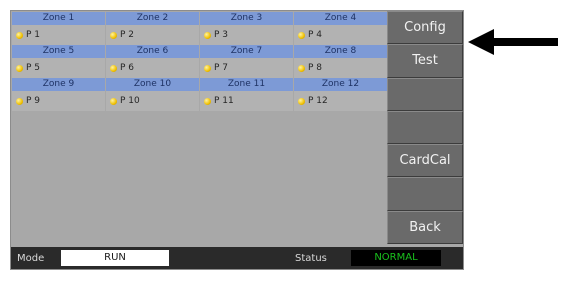 The height and width of the screenshot is (282, 562). What do you see at coordinates (127, 35) in the screenshot?
I see `zone-point: P 2` at bounding box center [127, 35].